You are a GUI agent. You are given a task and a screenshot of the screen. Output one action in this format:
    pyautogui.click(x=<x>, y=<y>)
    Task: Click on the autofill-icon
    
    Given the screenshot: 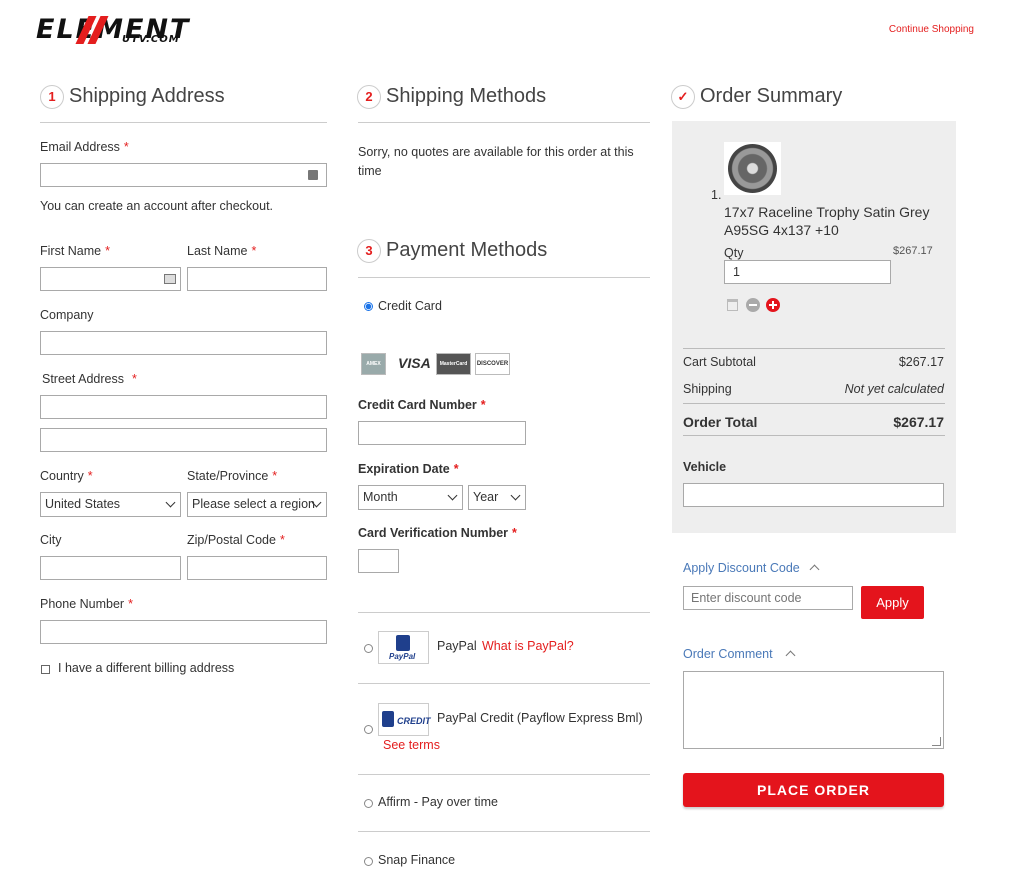 What is the action you would take?
    pyautogui.click(x=313, y=175)
    